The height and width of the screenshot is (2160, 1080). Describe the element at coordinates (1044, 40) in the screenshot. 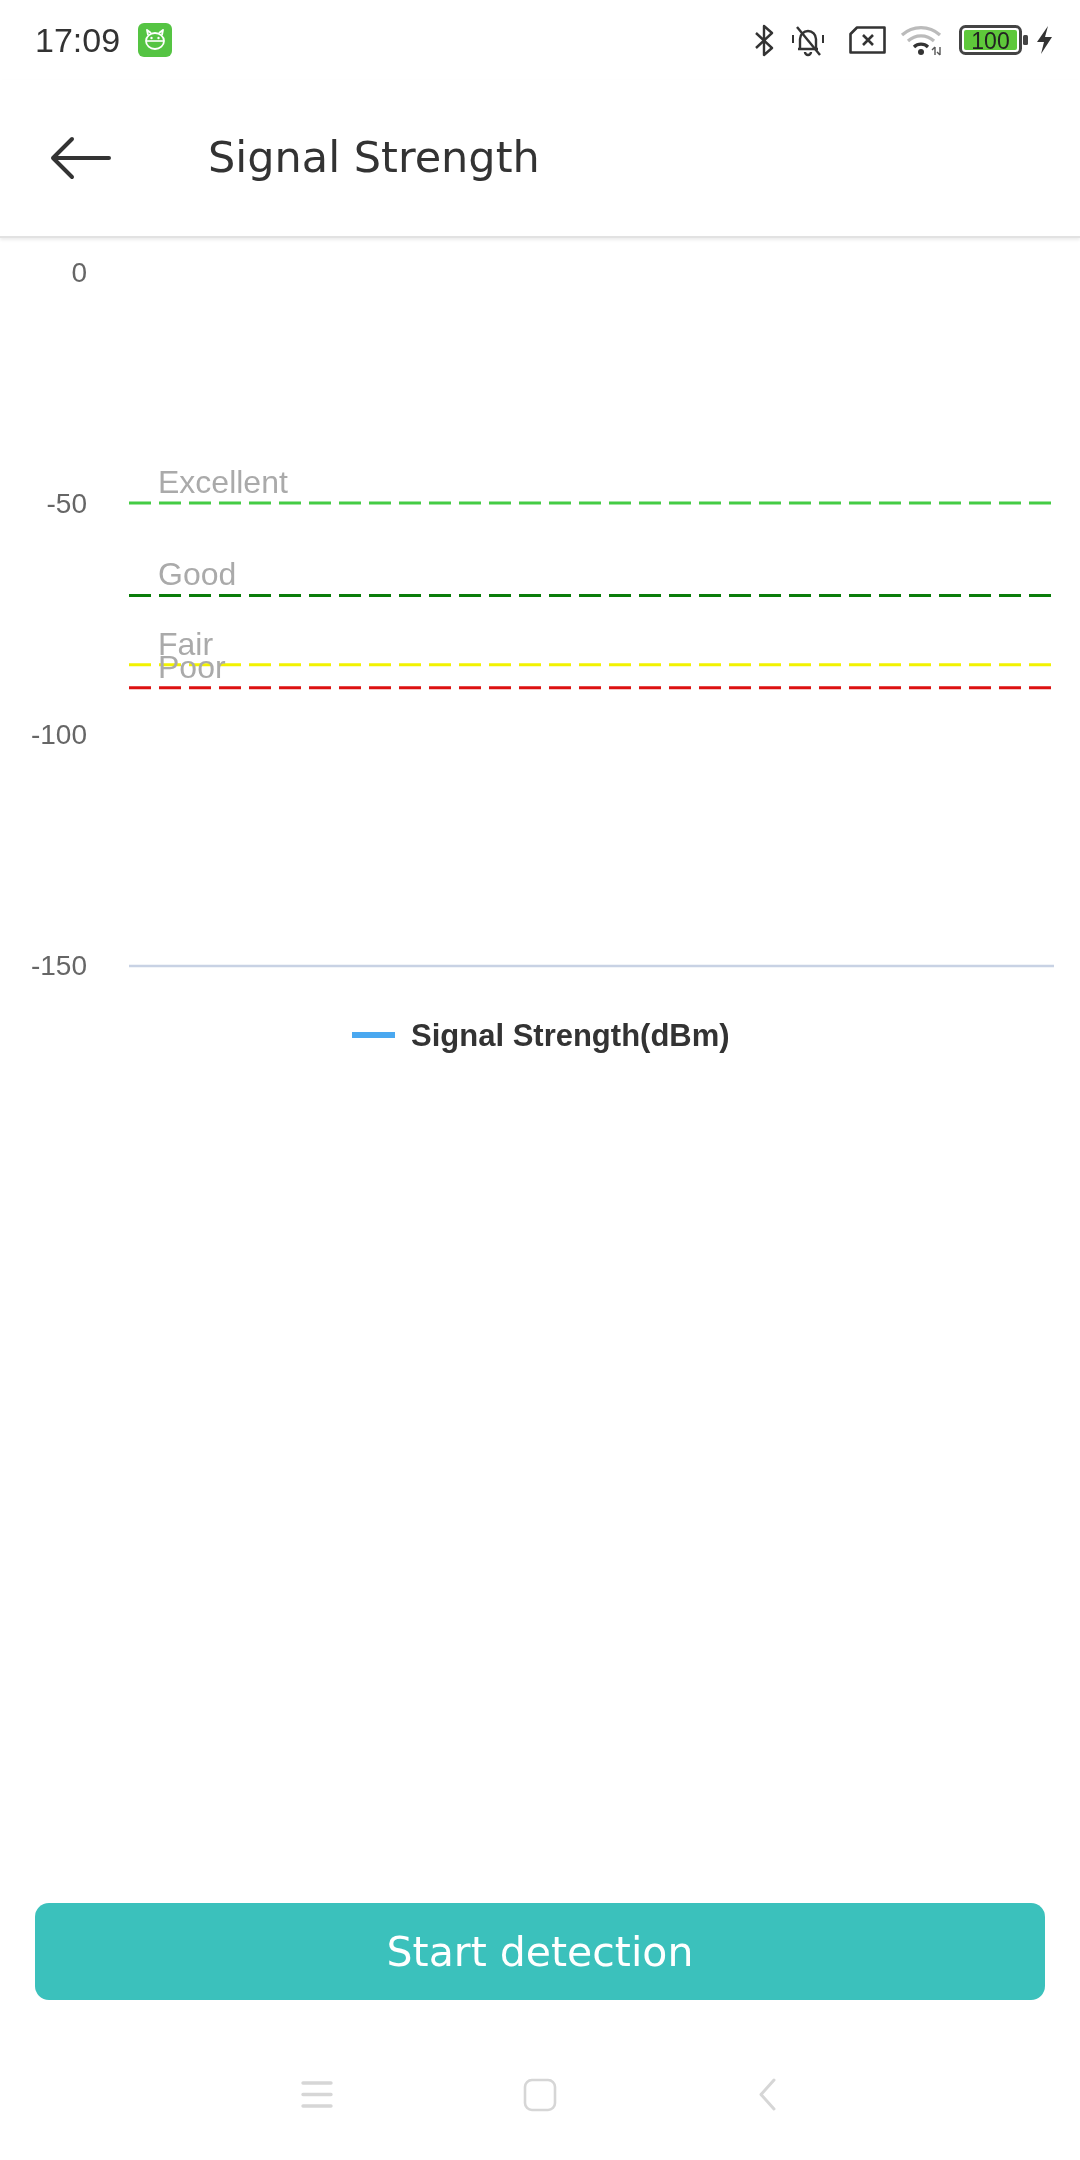

I see `charging-icon` at that location.